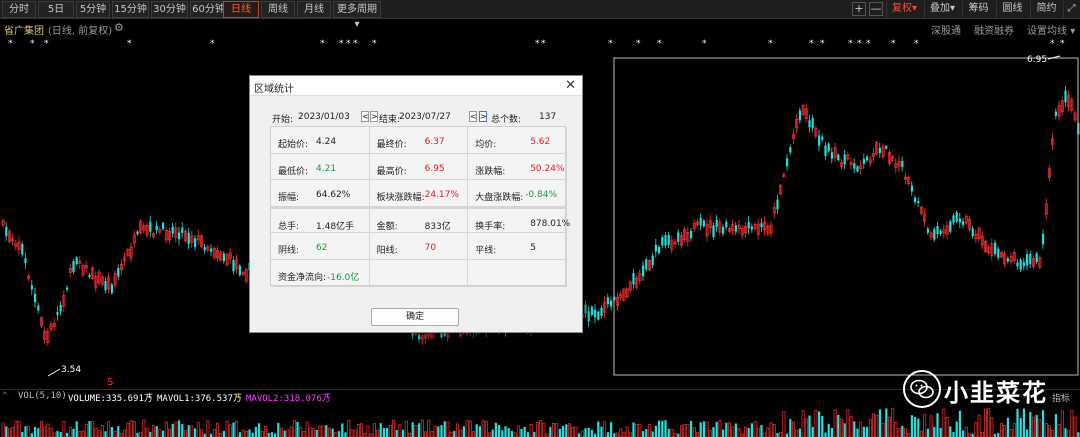  I want to click on period-tab-daily: 日线, so click(241, 9).